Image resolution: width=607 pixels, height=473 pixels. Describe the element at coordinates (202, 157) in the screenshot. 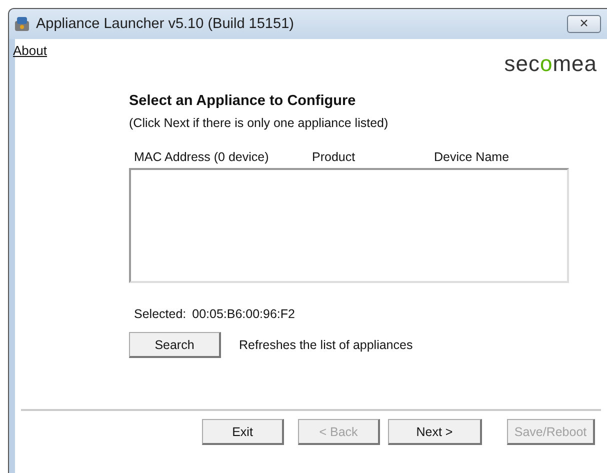

I see `column-header: MAC Address (0 device)` at that location.